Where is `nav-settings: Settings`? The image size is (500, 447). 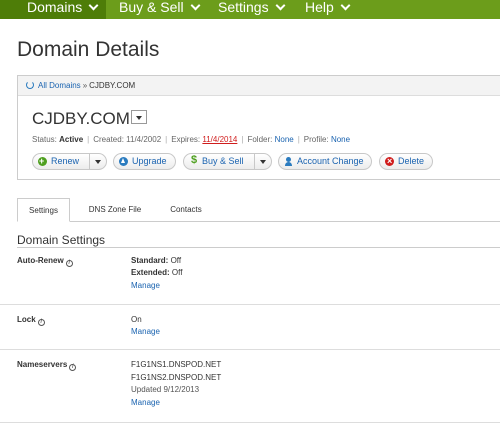 nav-settings: Settings is located at coordinates (252, 9).